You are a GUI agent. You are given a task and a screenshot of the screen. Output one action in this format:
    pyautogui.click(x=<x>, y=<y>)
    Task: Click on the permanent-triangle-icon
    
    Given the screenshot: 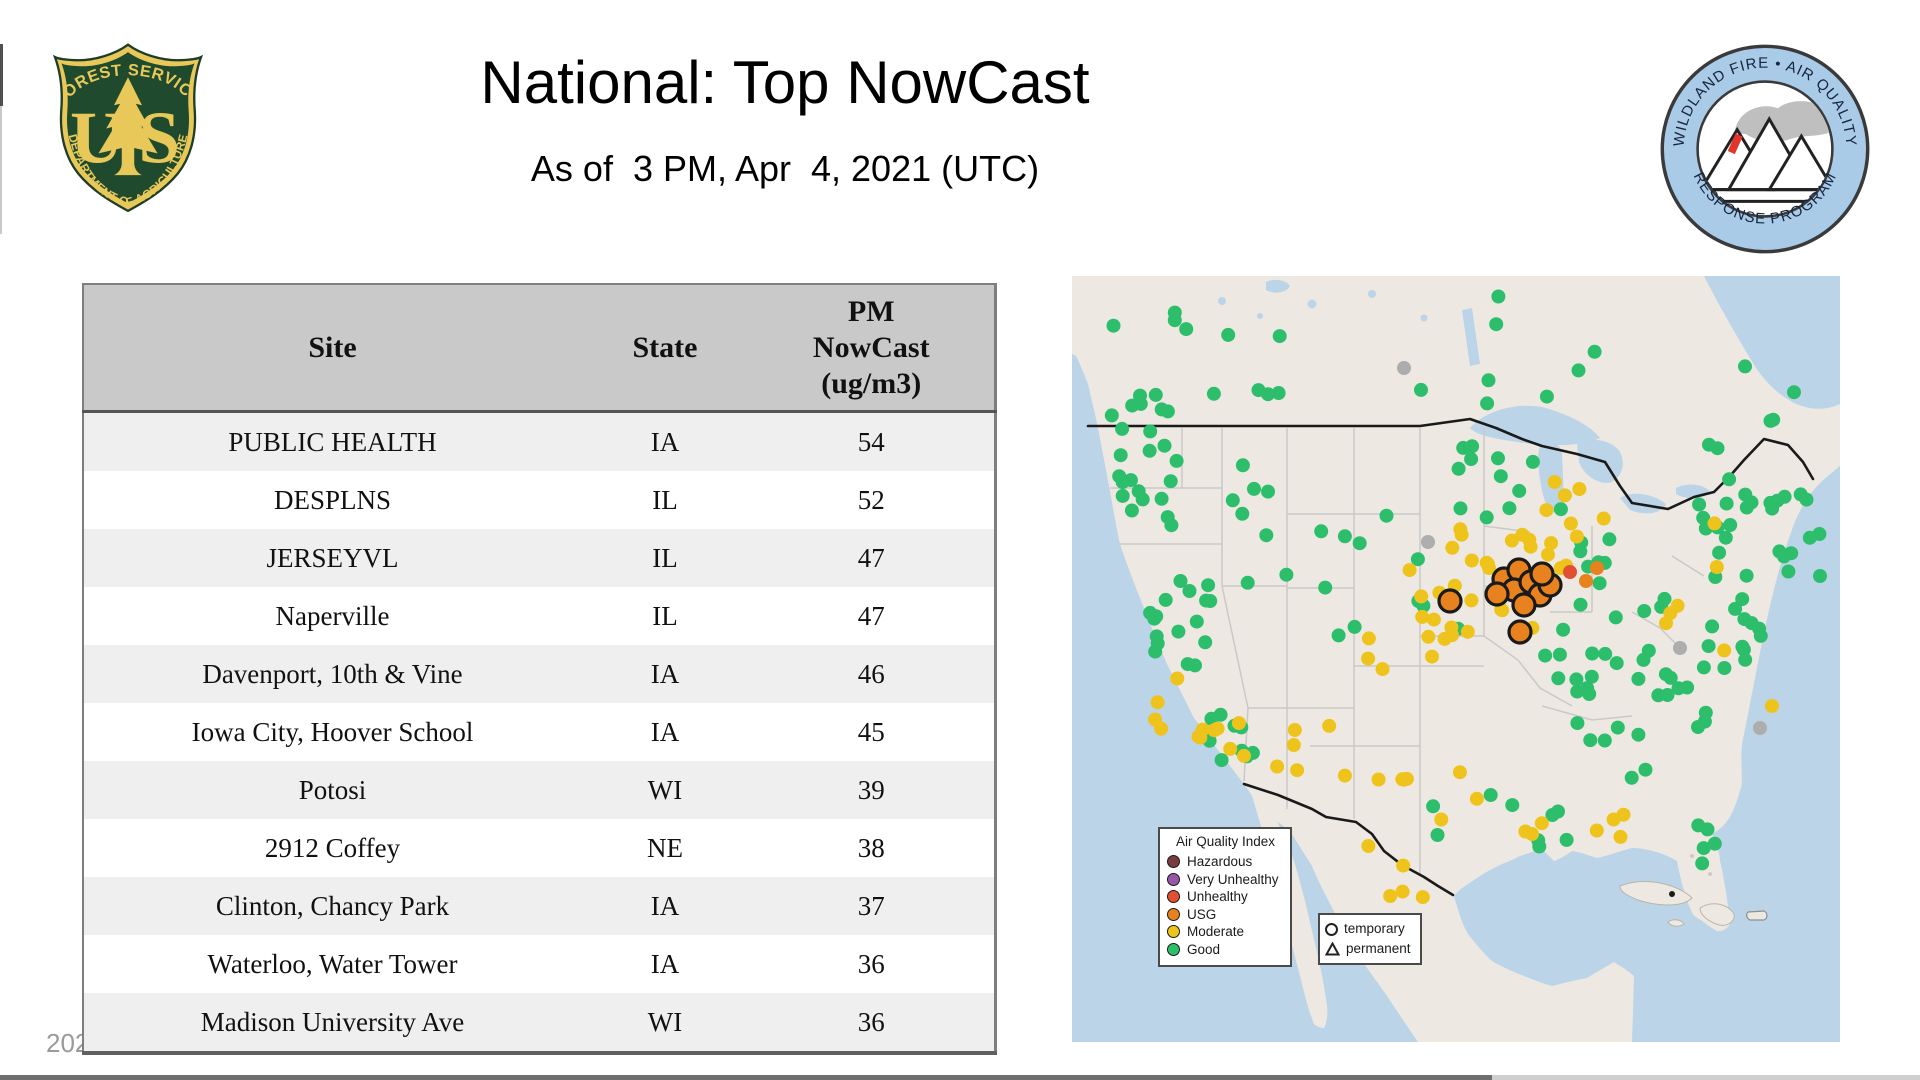 What is the action you would take?
    pyautogui.click(x=1332, y=949)
    